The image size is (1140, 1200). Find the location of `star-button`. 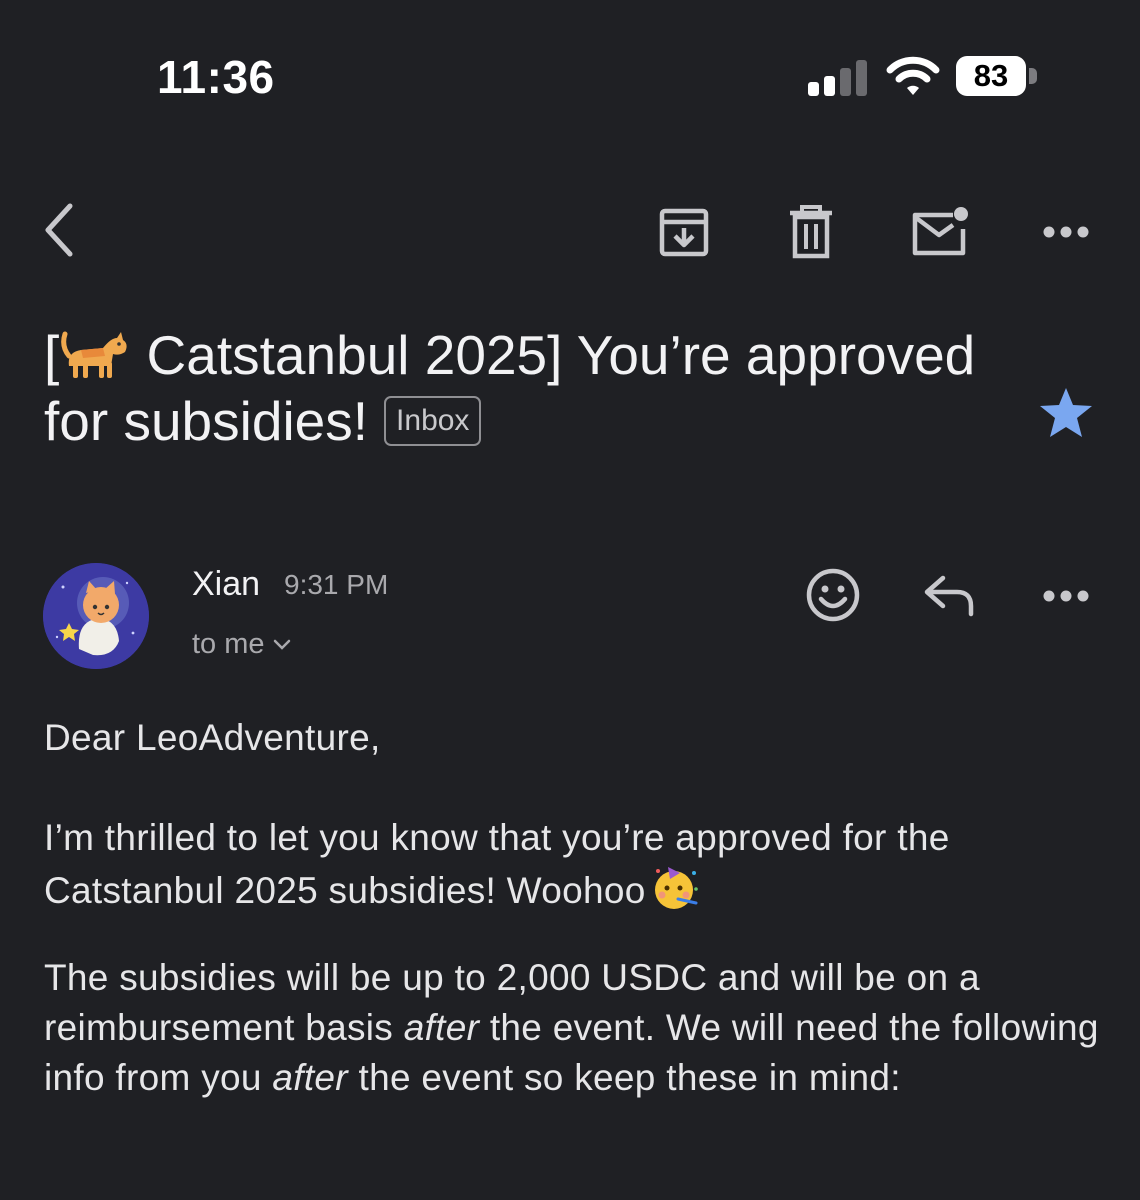

star-button is located at coordinates (1066, 413).